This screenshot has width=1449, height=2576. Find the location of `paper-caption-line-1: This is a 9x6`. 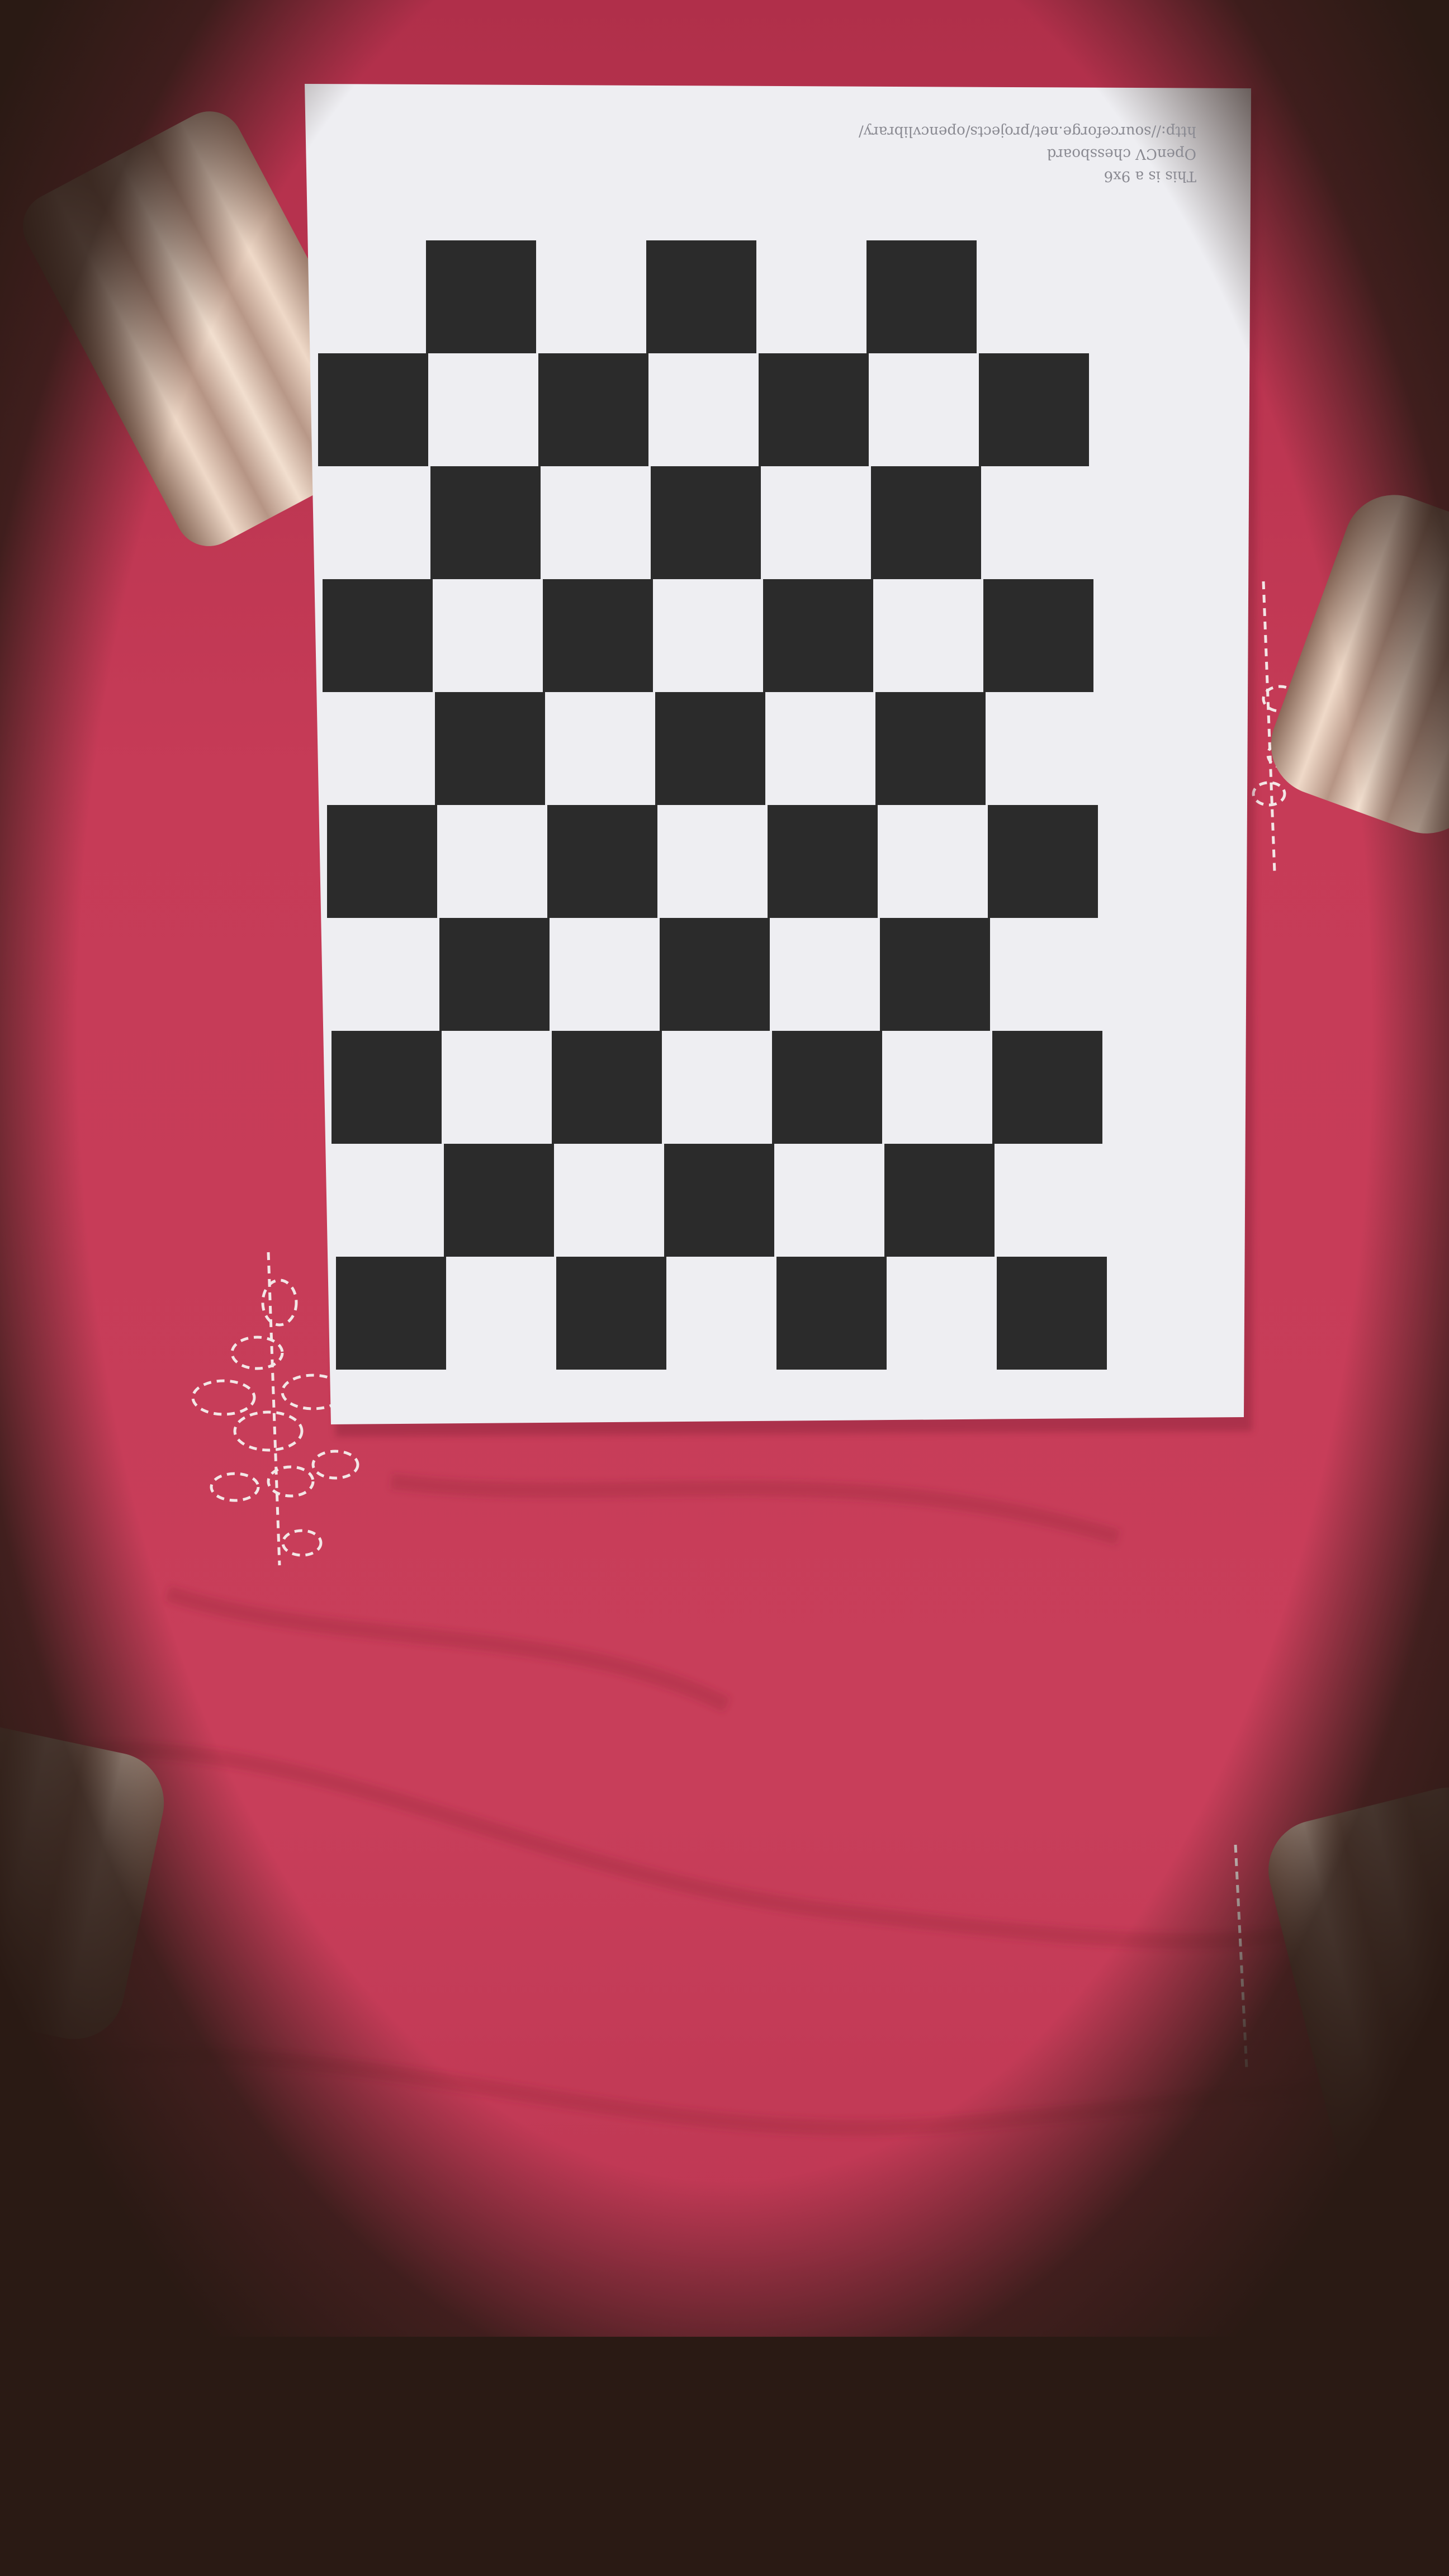

paper-caption-line-1: This is a 9x6 is located at coordinates (1150, 176).